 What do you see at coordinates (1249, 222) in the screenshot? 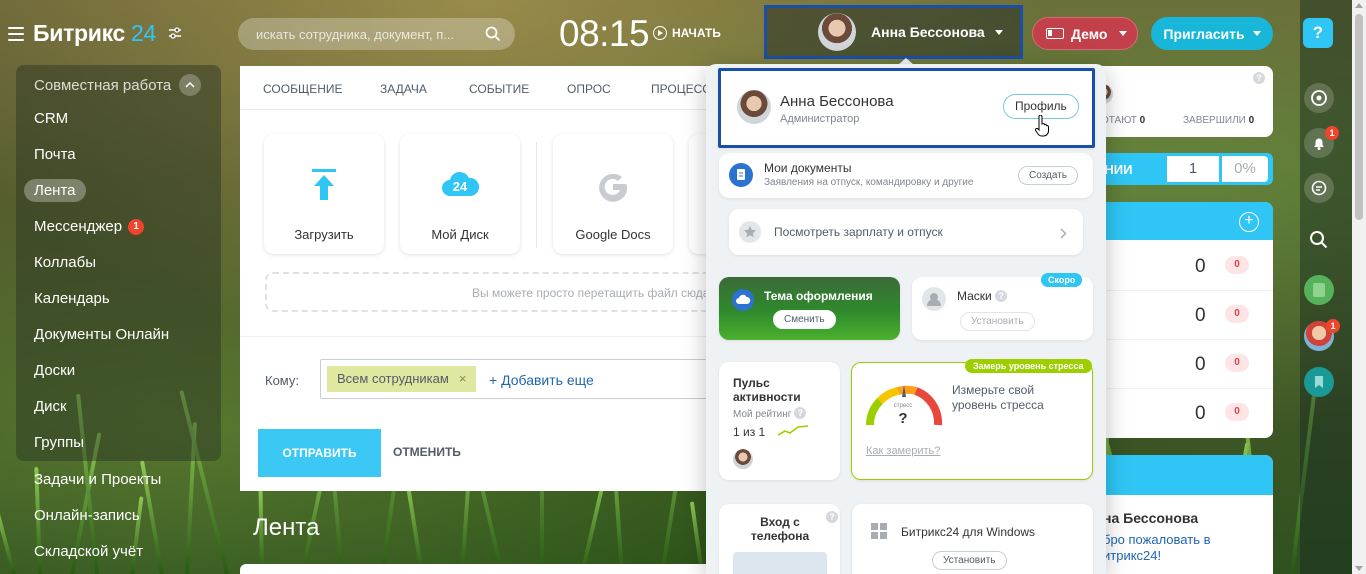
I see `add-icon: +` at bounding box center [1249, 222].